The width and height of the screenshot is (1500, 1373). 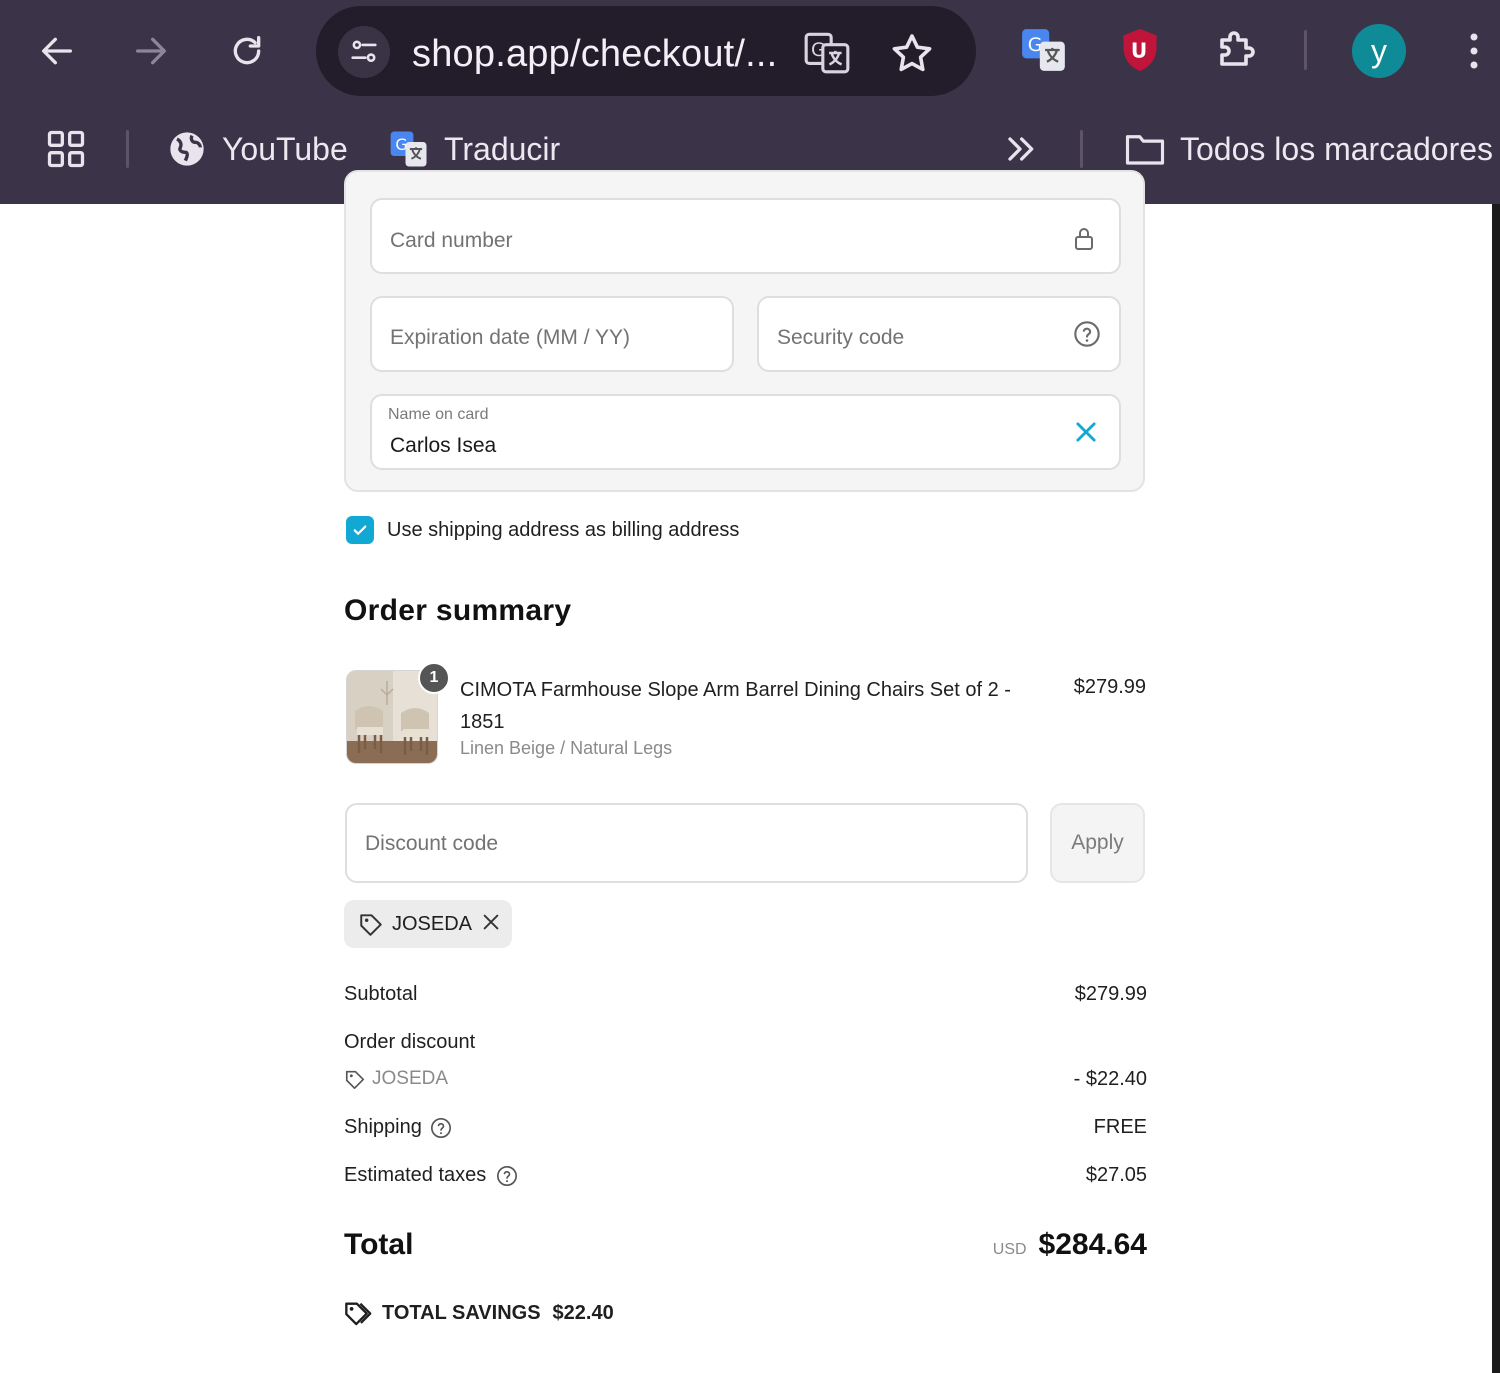 What do you see at coordinates (1086, 432) in the screenshot?
I see `clear-icon` at bounding box center [1086, 432].